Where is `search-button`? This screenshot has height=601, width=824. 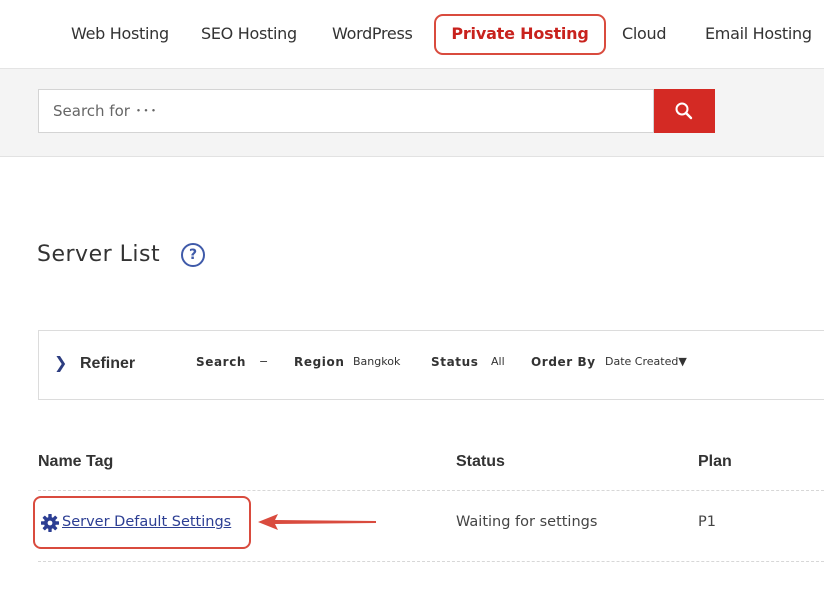
search-button is located at coordinates (684, 111).